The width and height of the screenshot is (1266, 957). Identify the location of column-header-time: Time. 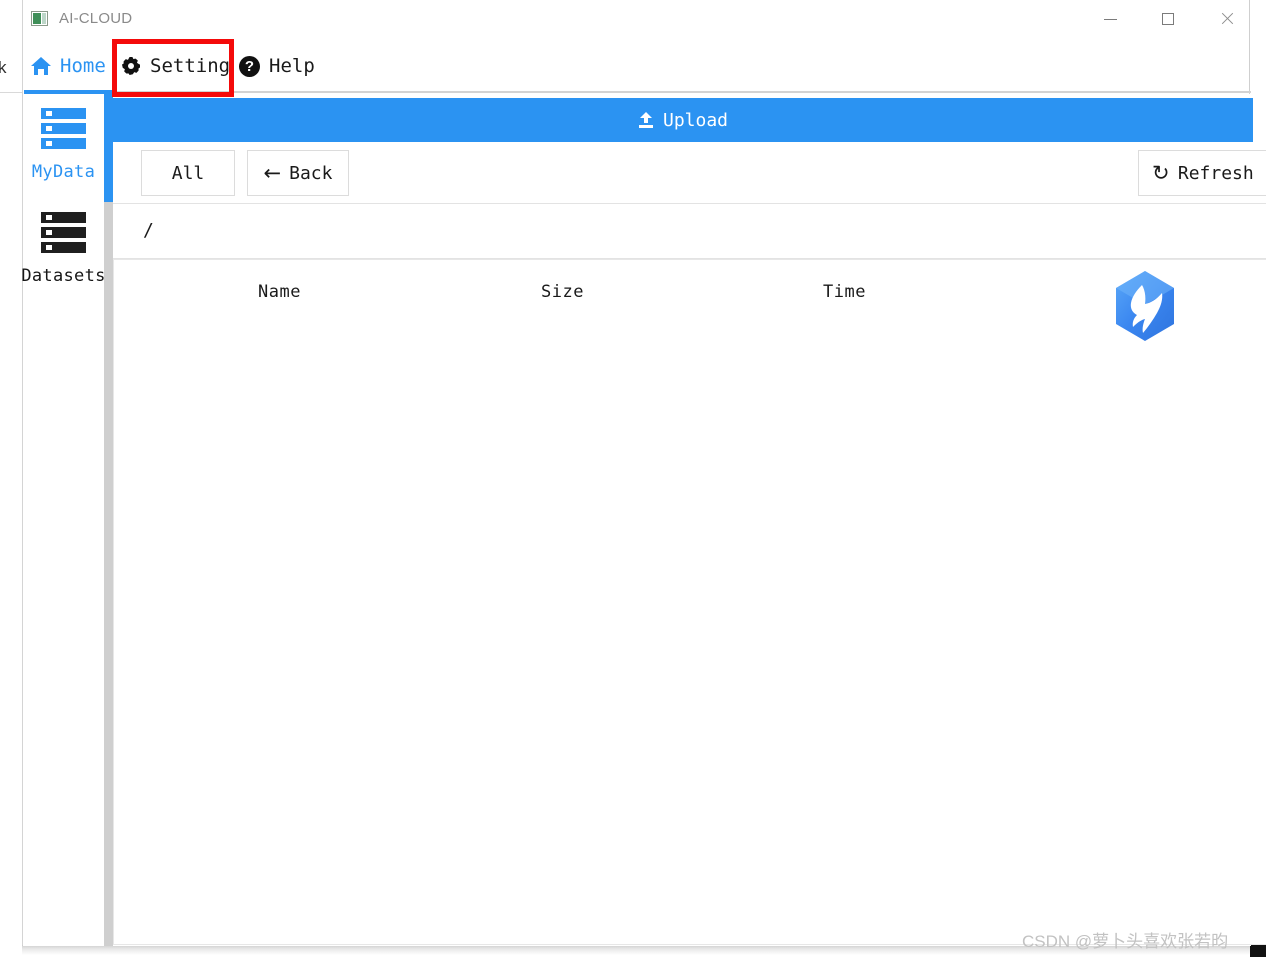
(844, 292).